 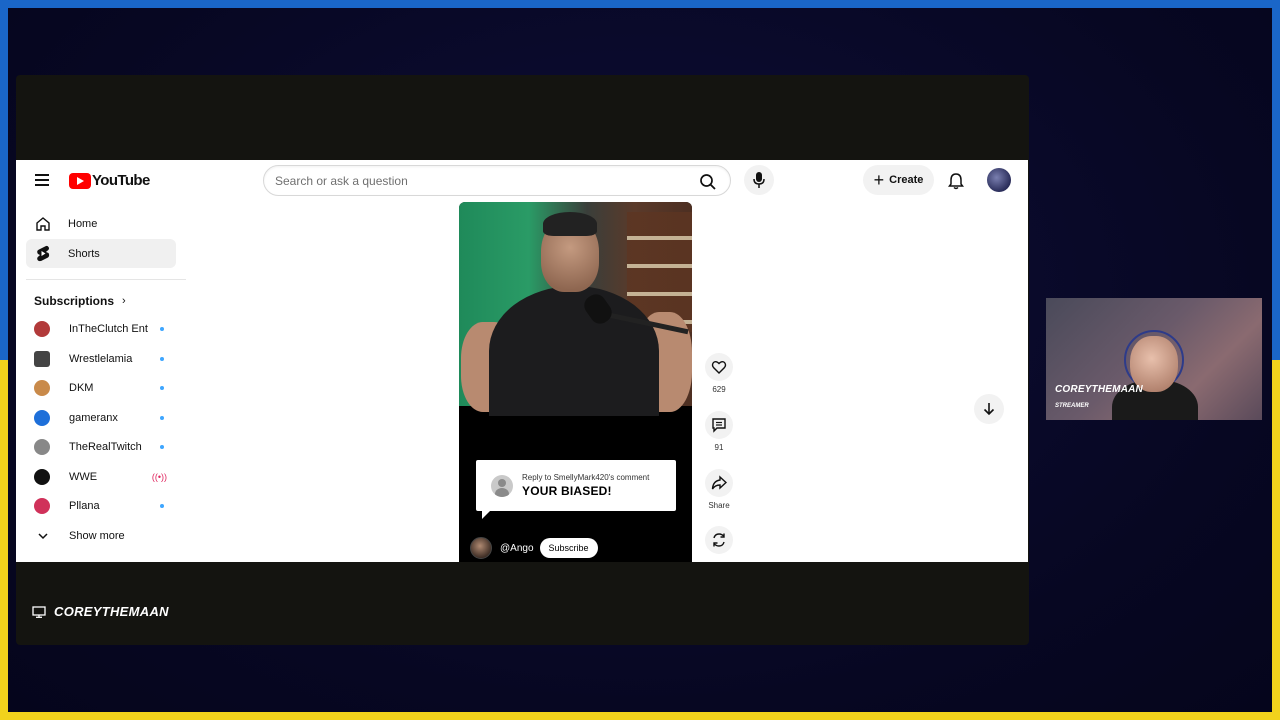 I want to click on like-count: 629, so click(x=719, y=389).